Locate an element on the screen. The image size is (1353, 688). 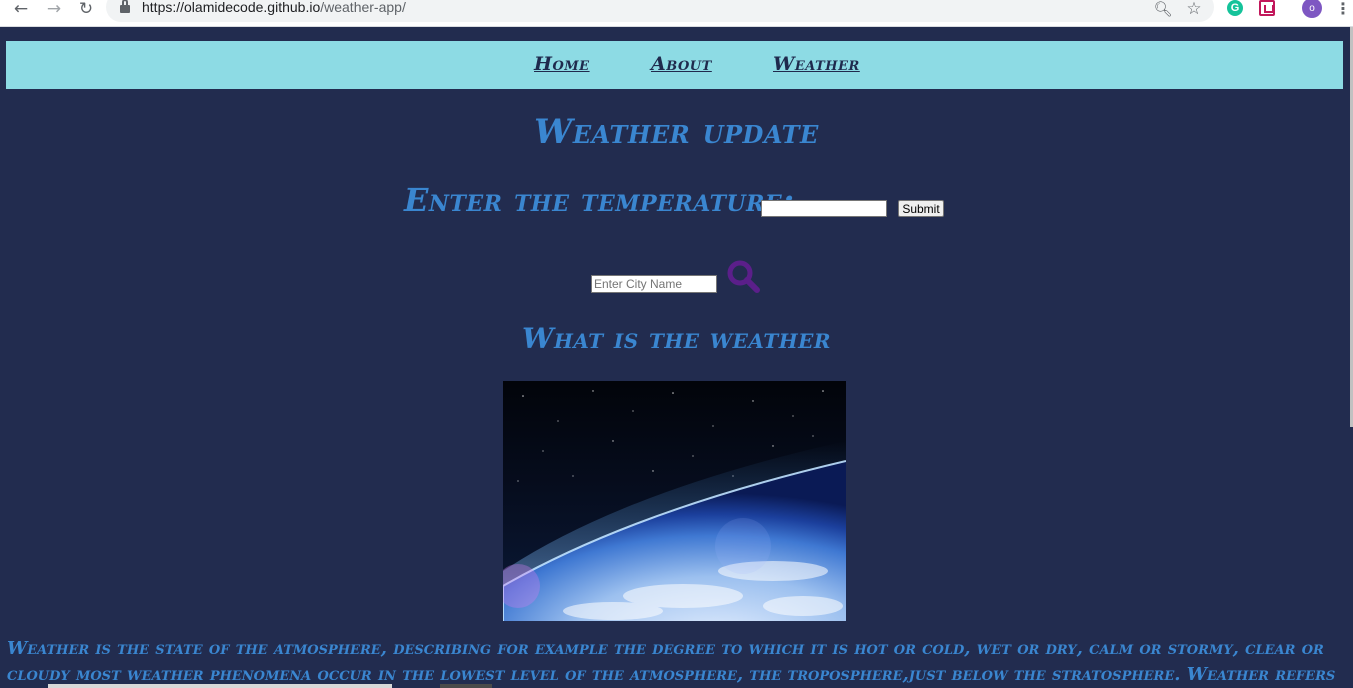
extension-icon is located at coordinates (1267, 8).